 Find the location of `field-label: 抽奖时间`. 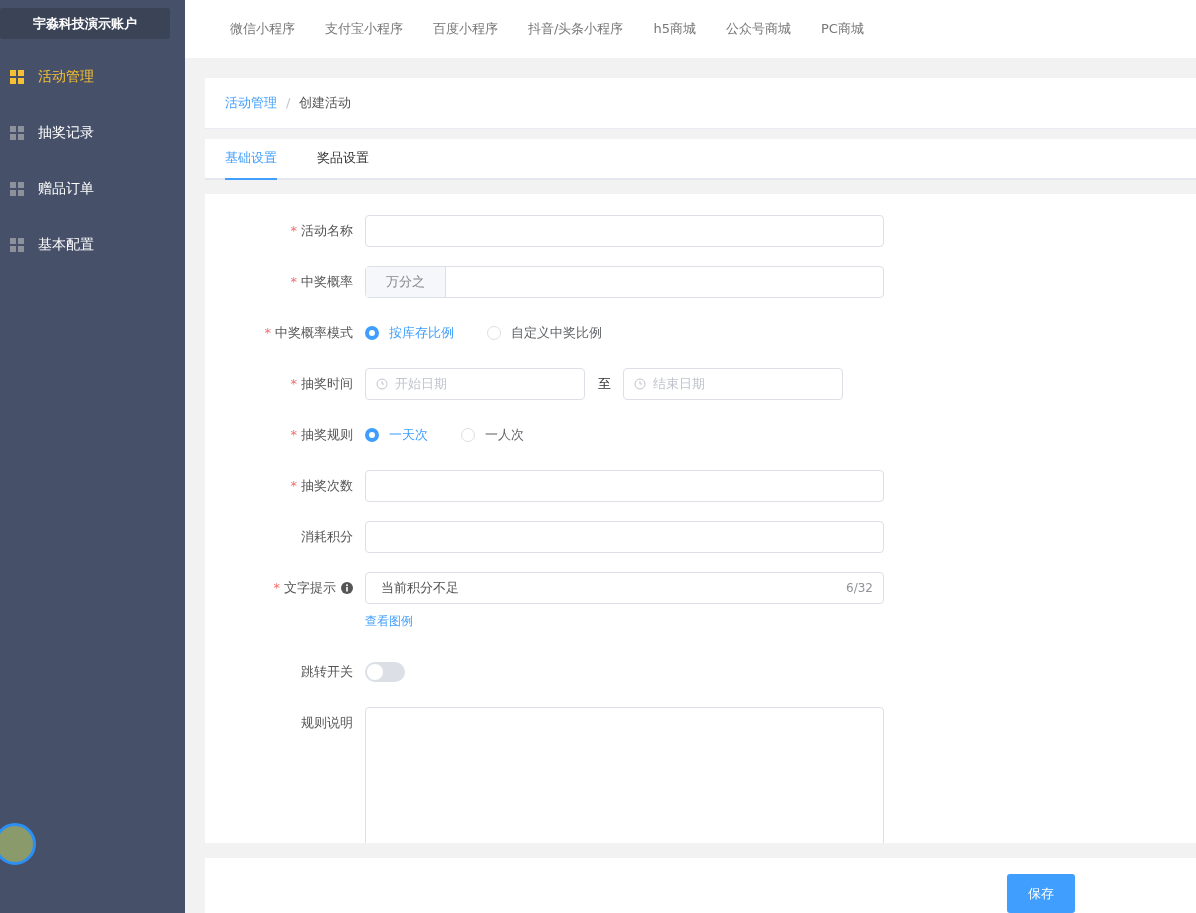

field-label: 抽奖时间 is located at coordinates (327, 383).